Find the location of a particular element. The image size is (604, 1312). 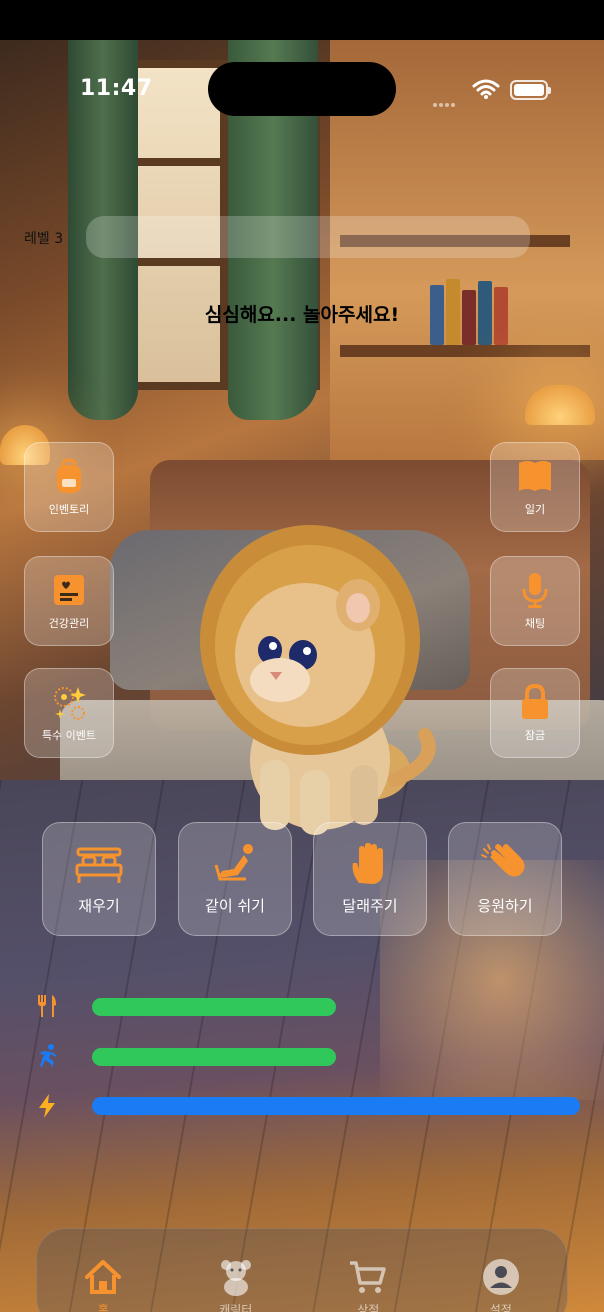

tab-shop: 상점 is located at coordinates (368, 1284).